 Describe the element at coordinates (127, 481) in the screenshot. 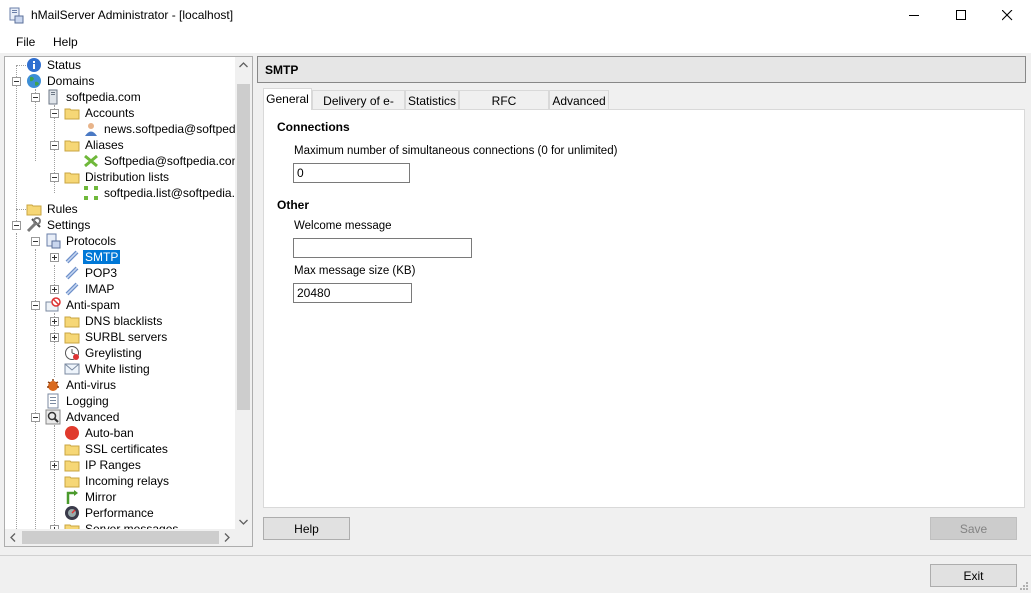

I see `tree-label: Incoming relays` at that location.